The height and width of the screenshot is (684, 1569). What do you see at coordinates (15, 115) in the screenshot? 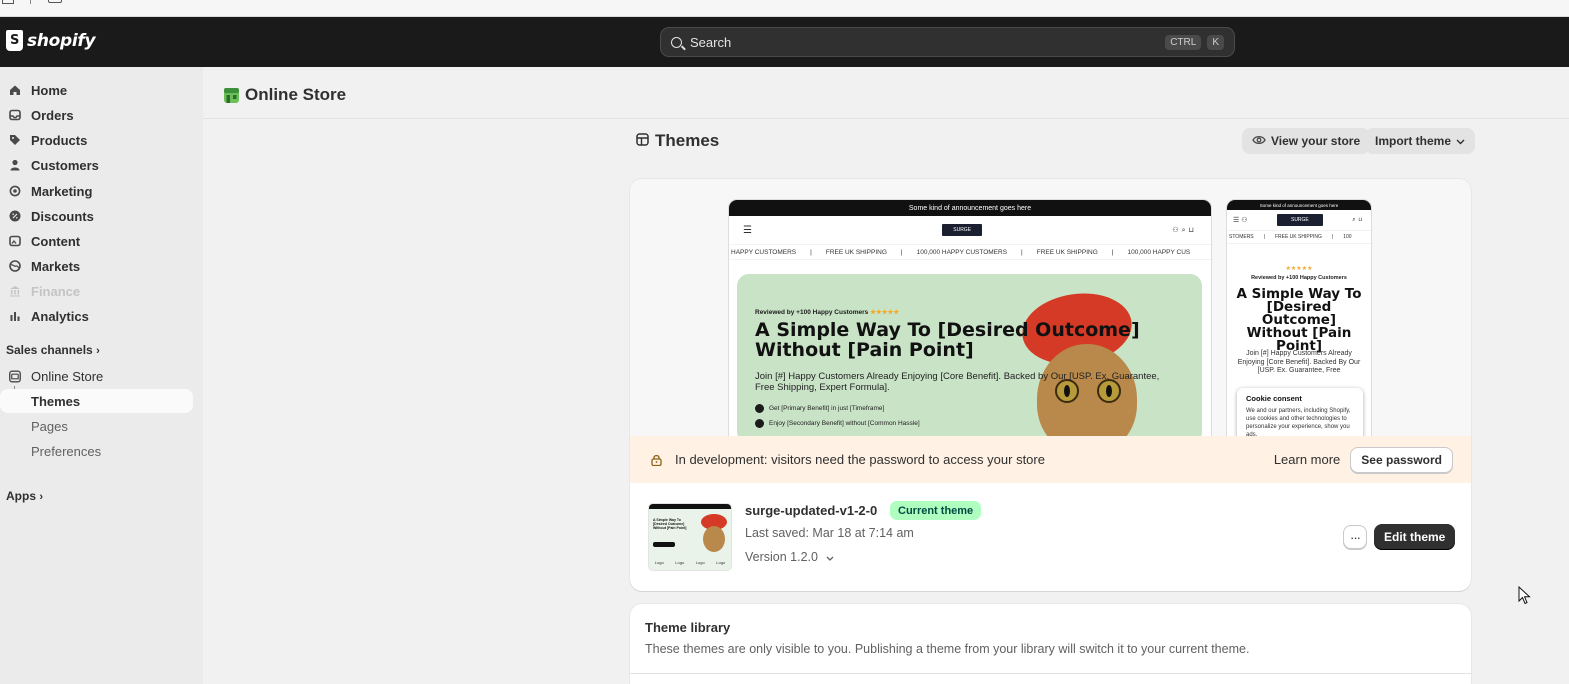
I see `inbox-icon` at bounding box center [15, 115].